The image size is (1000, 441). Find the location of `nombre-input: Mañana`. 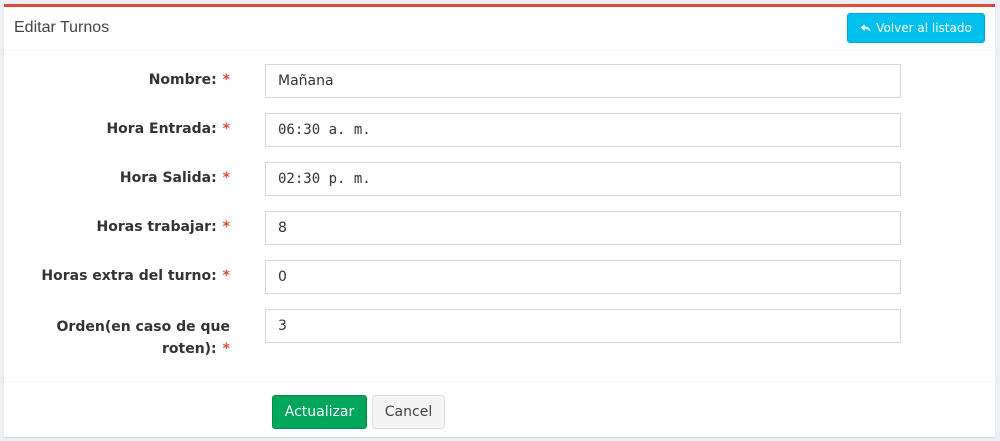

nombre-input: Mañana is located at coordinates (583, 81).